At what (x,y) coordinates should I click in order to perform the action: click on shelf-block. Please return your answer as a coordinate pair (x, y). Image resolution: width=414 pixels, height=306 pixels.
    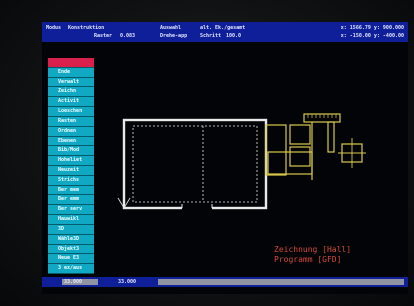
    Looking at the image, I should click on (322, 118).